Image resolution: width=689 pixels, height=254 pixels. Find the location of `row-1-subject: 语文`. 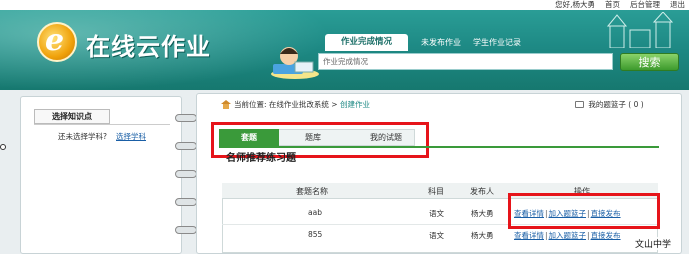

row-1-subject: 语文 is located at coordinates (436, 213).